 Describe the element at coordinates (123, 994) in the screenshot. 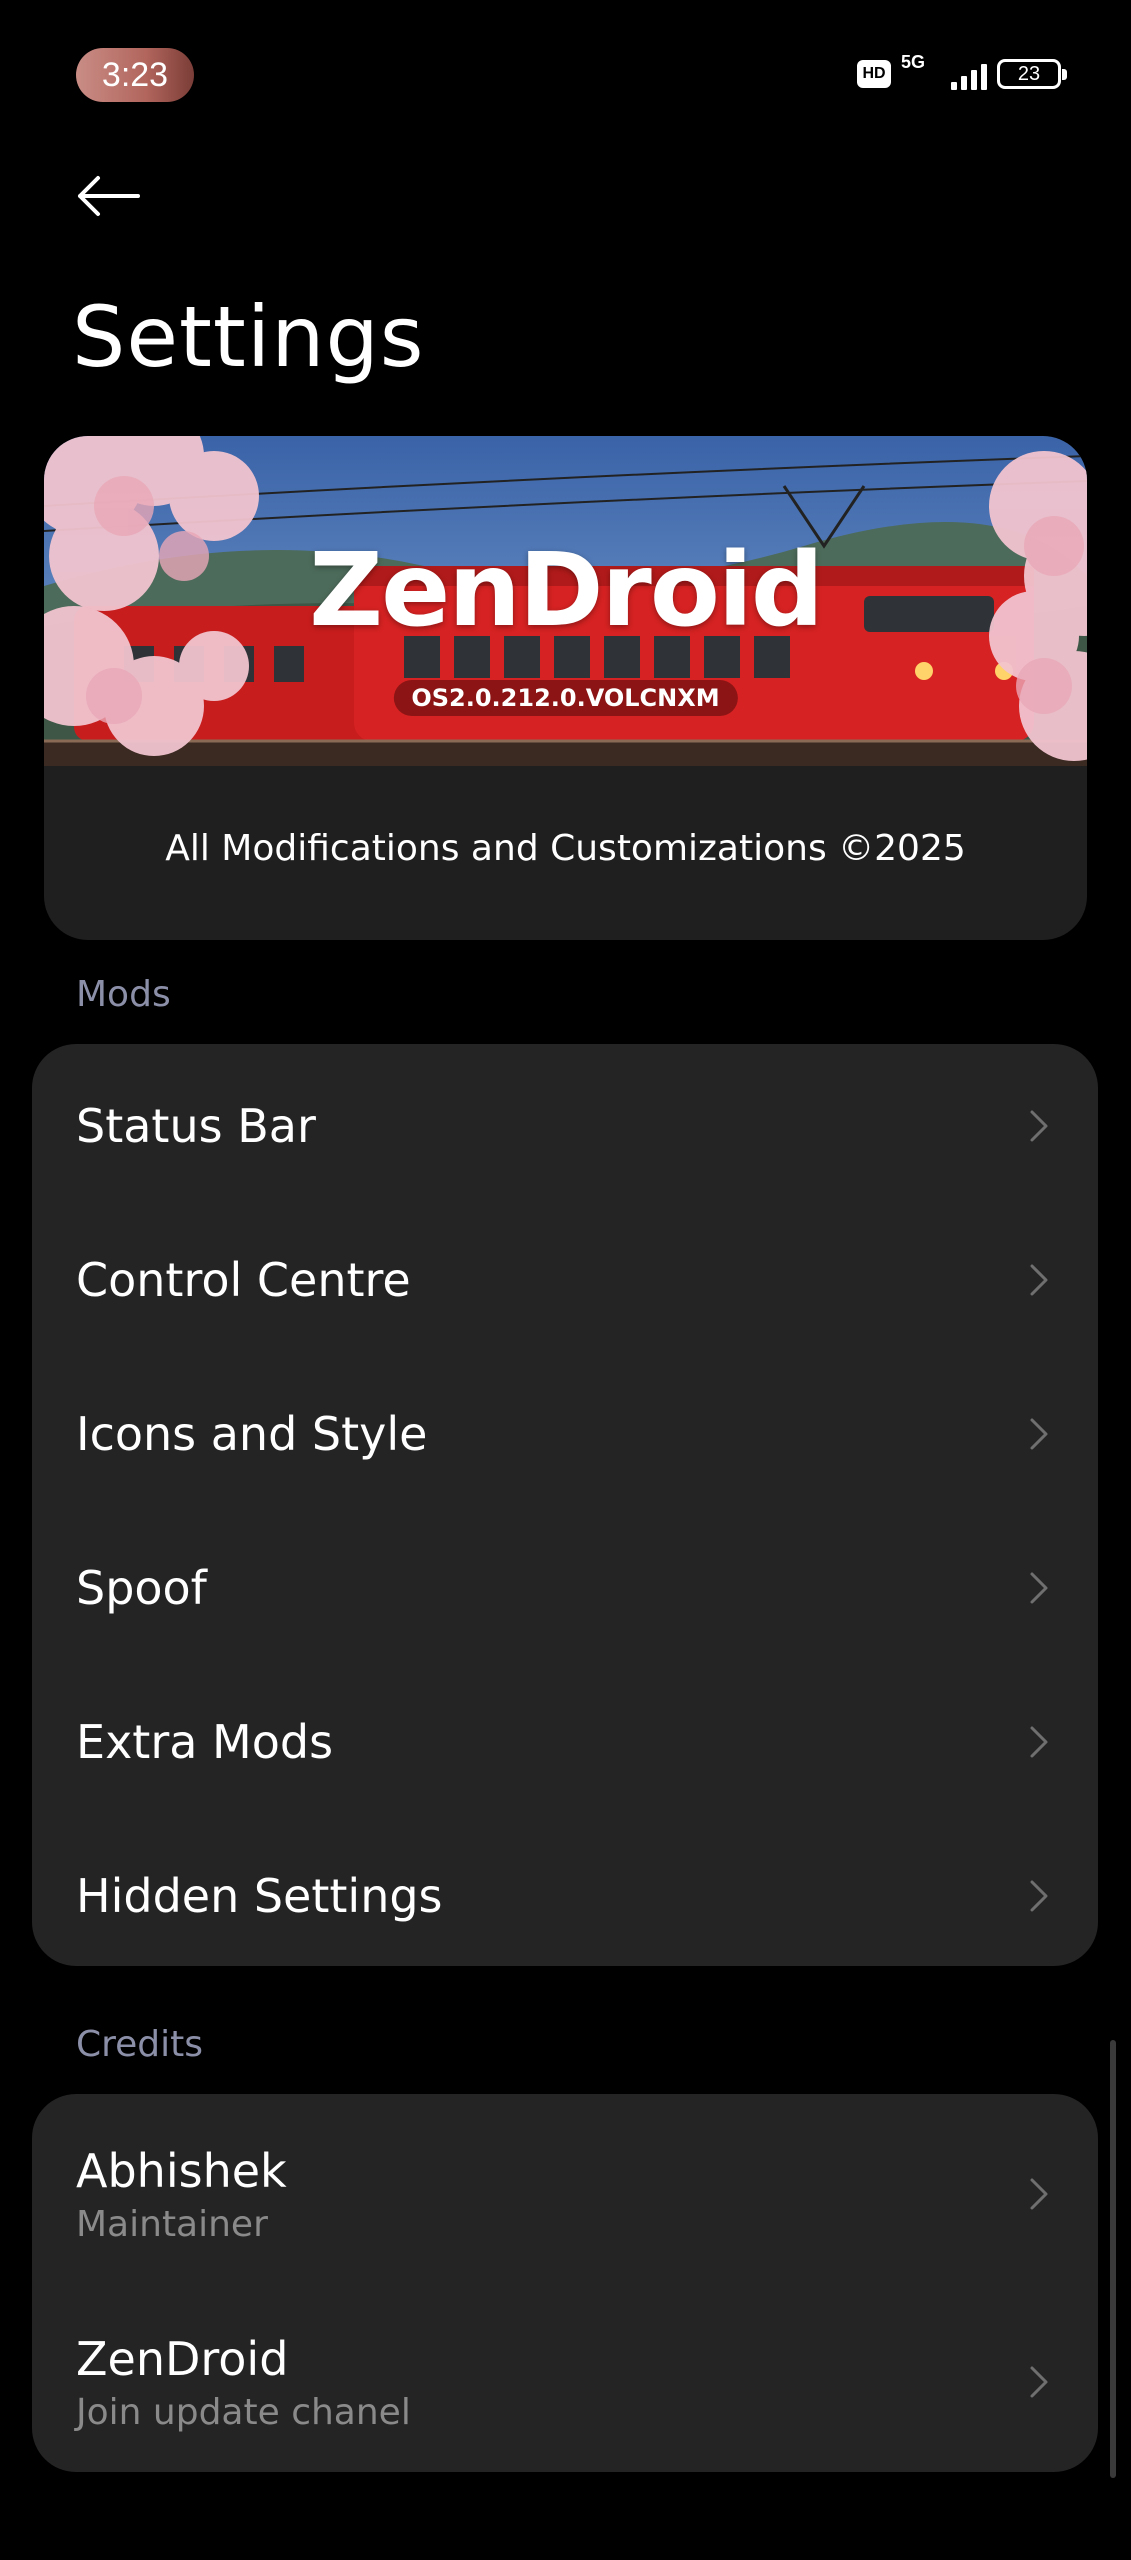

I see `section-label-mods: Mods` at that location.